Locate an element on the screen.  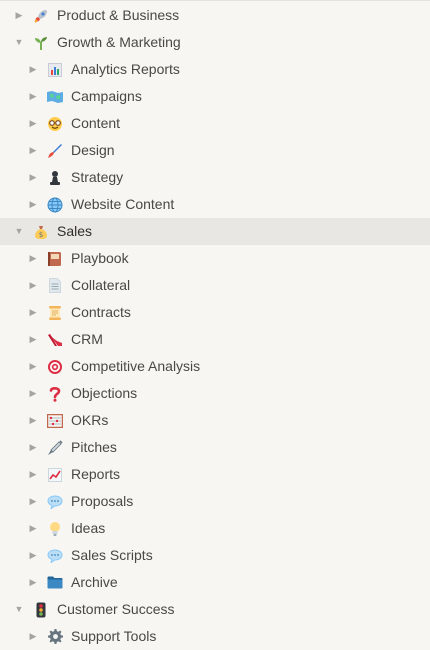
tree-item-label: Competitive Analysis is located at coordinates (136, 366).